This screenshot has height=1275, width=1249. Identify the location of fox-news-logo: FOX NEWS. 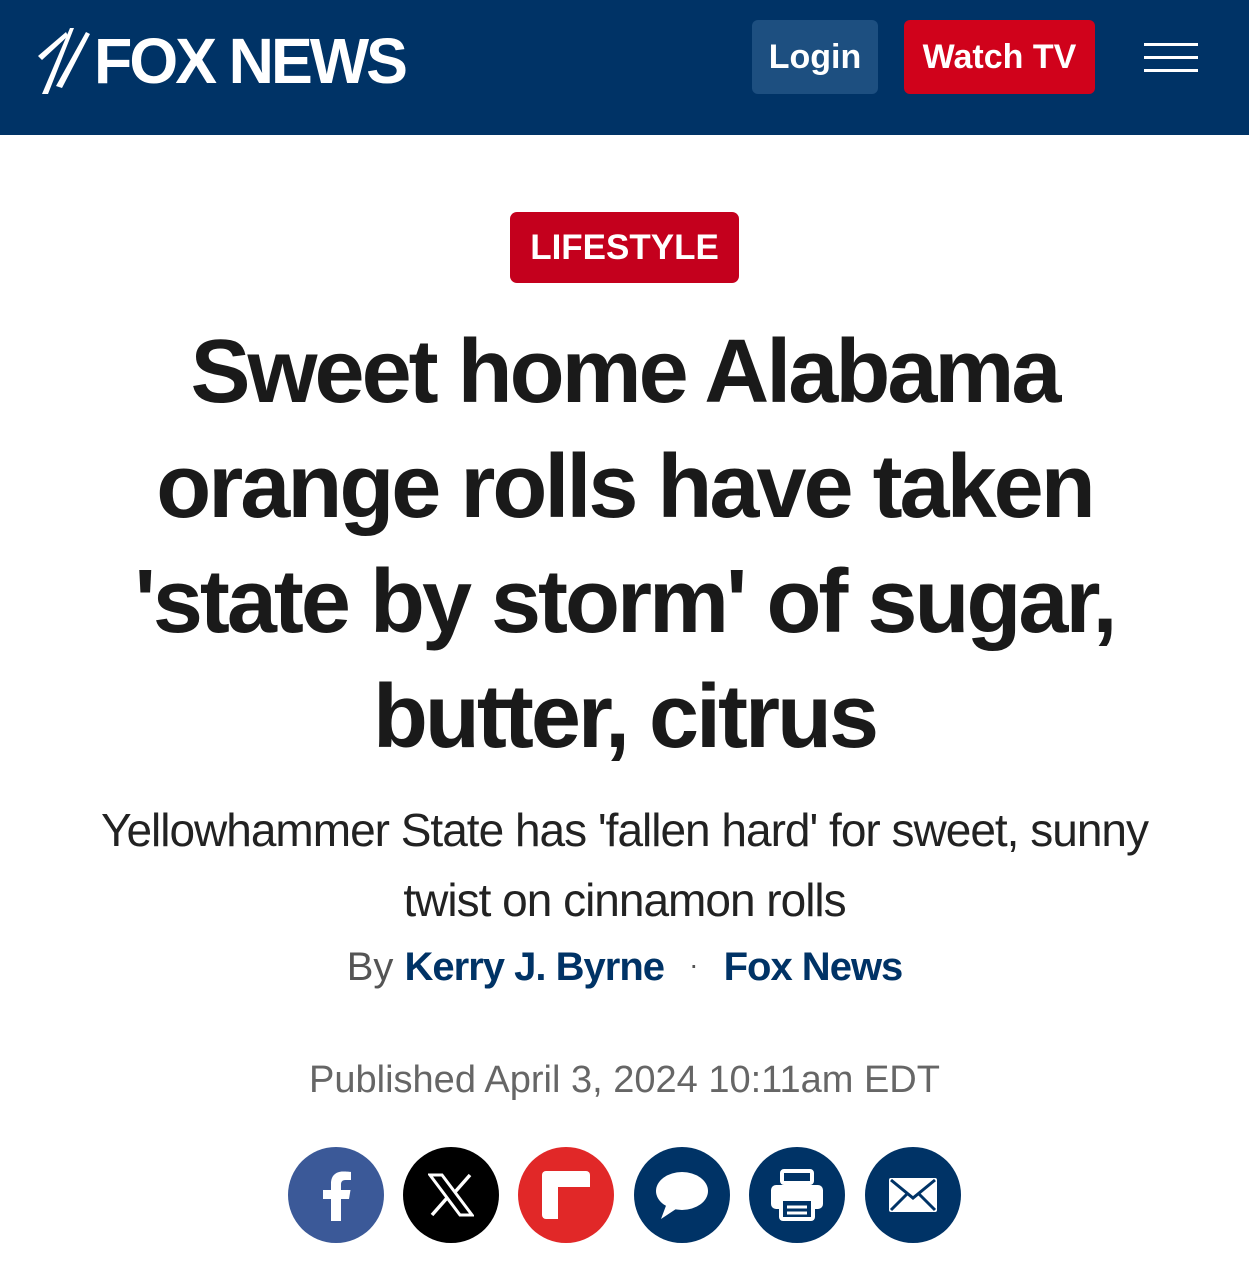
(223, 61).